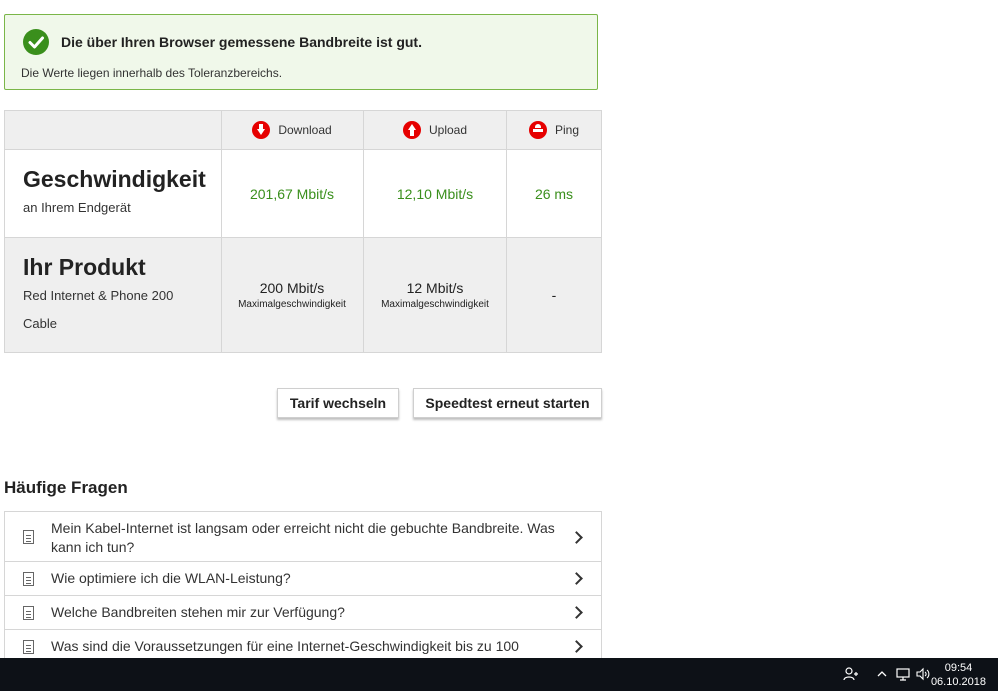  Describe the element at coordinates (851, 675) in the screenshot. I see `people-icon` at that location.